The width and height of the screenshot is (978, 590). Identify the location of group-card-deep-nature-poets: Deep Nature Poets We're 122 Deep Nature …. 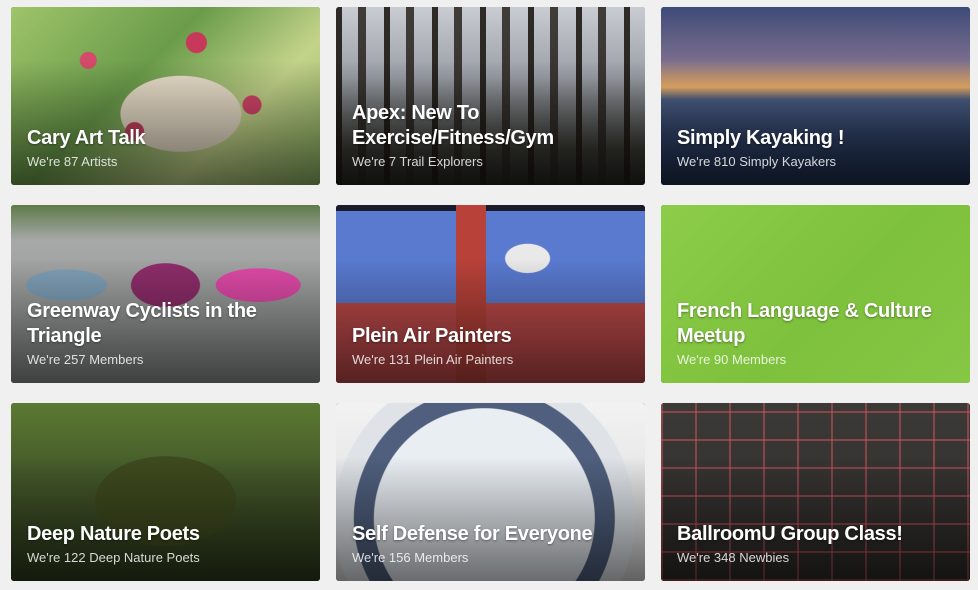
(165, 492).